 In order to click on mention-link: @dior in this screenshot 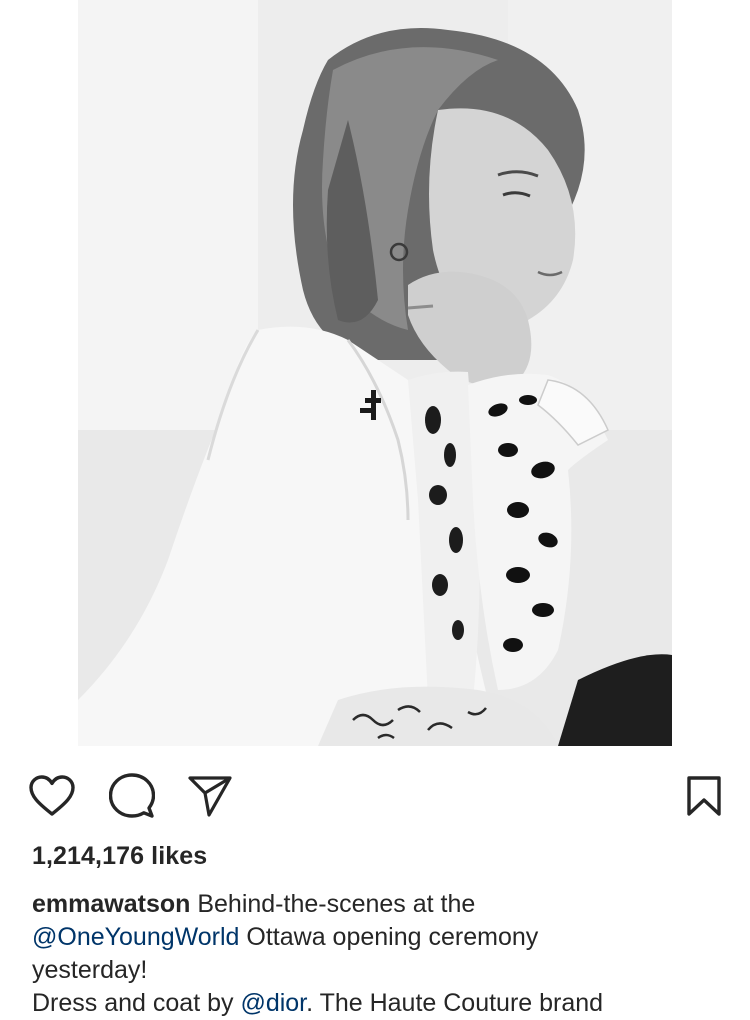, I will do `click(273, 1003)`.